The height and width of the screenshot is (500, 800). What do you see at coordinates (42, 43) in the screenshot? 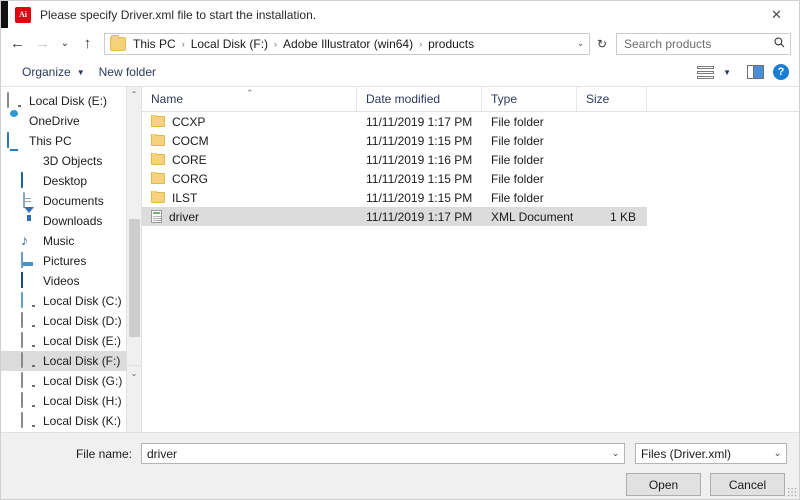
I see `forward-button: →` at bounding box center [42, 43].